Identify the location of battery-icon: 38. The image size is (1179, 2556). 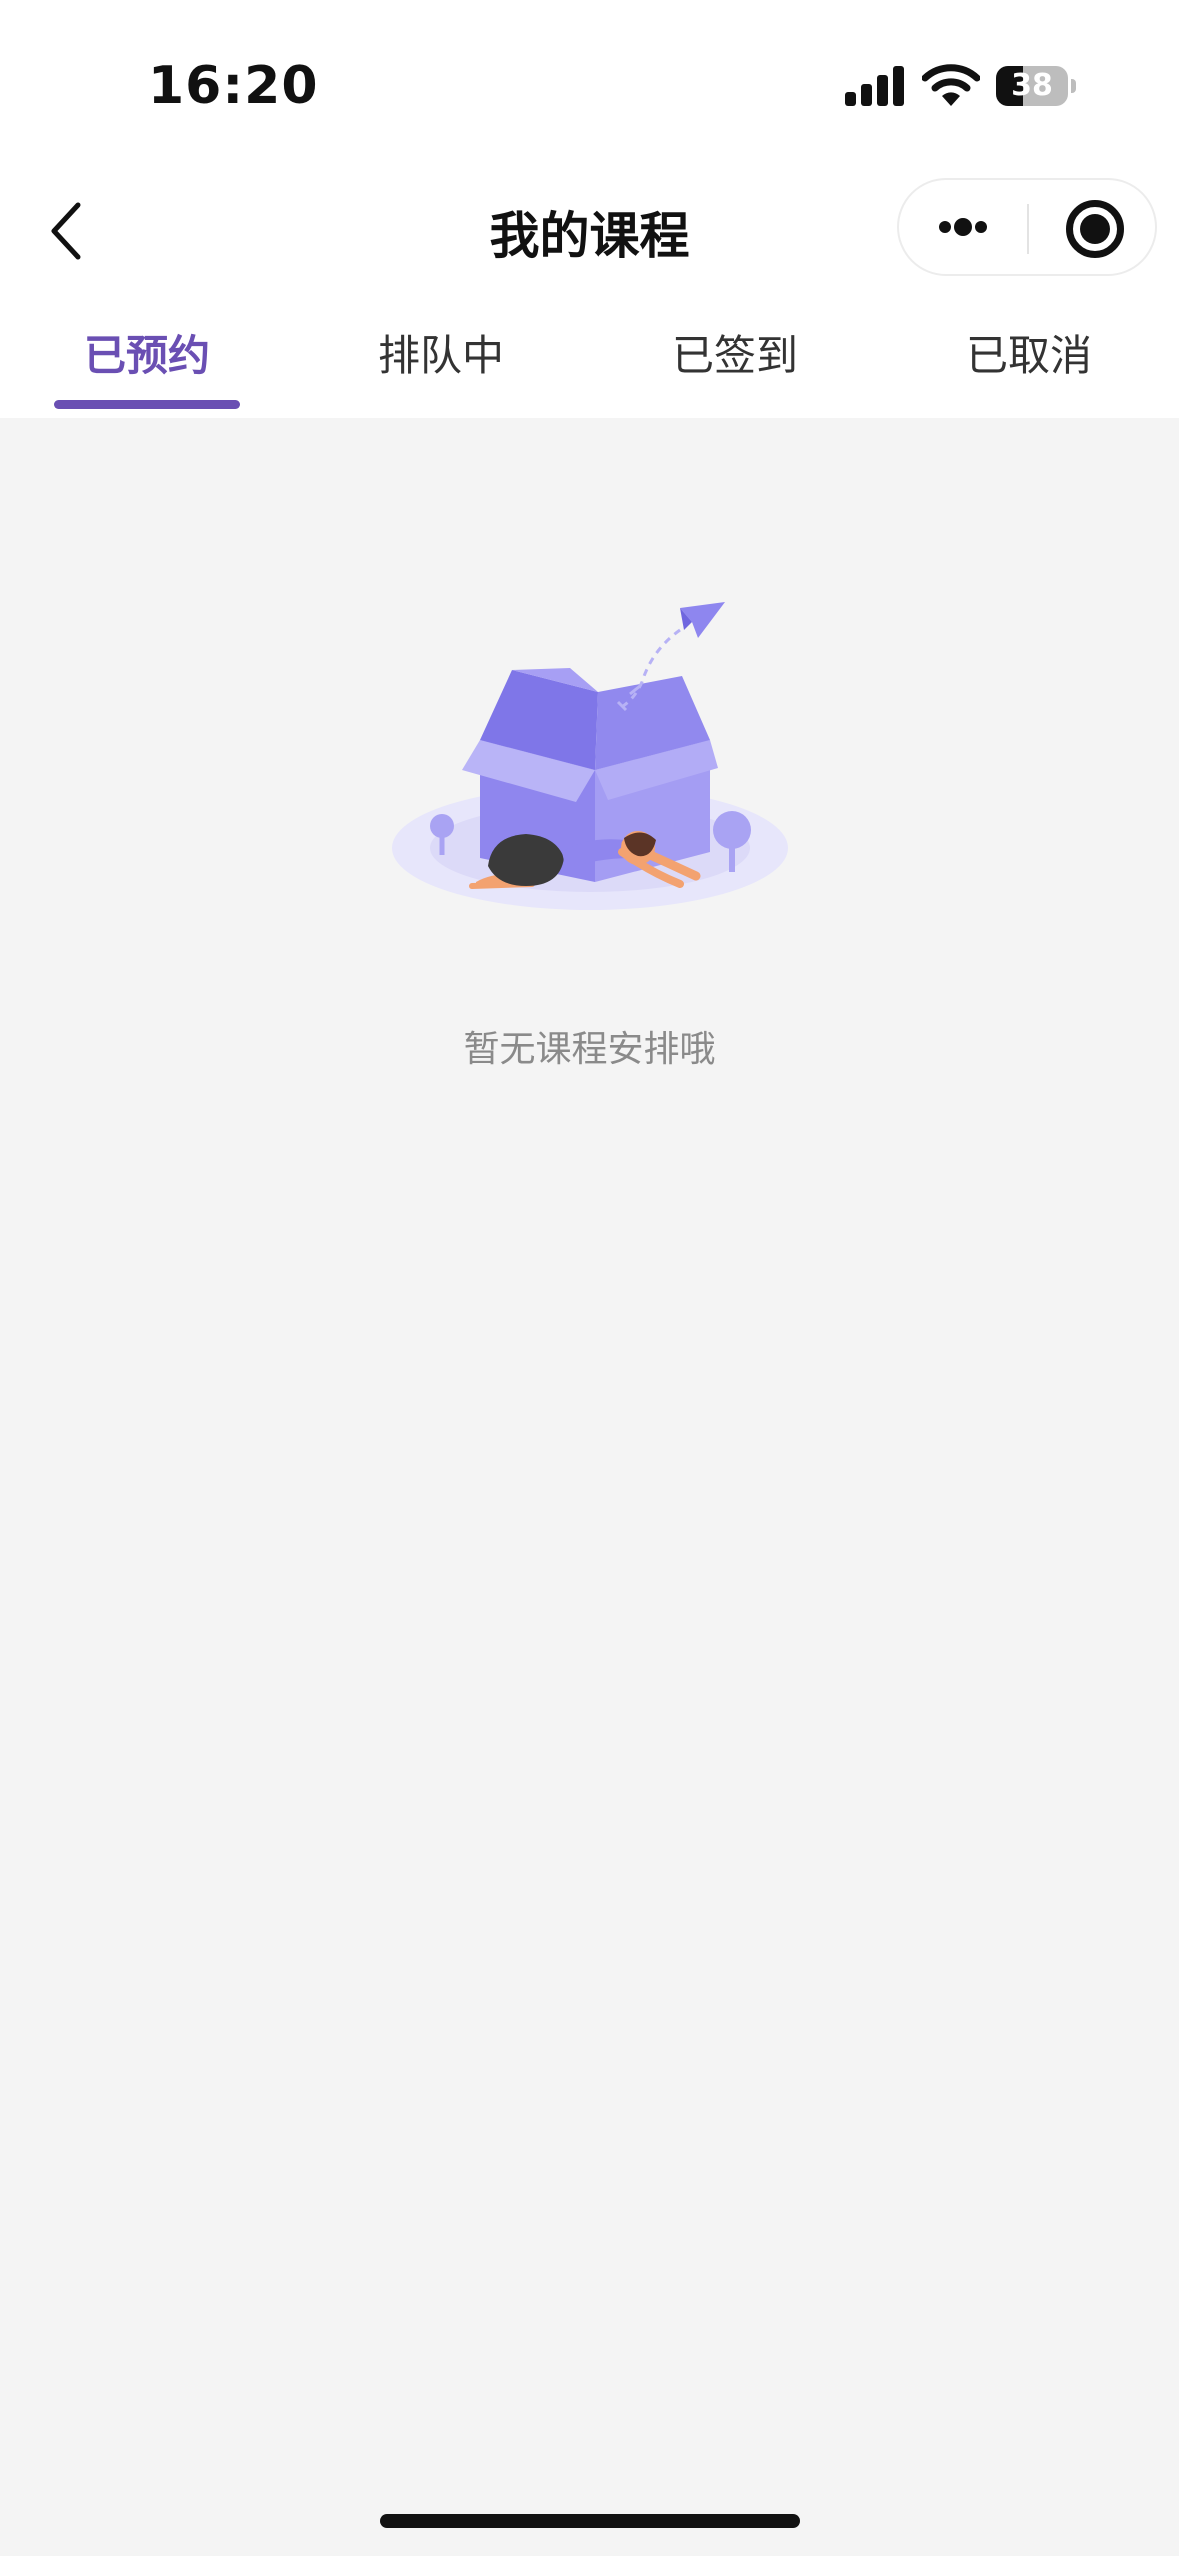
(1036, 86).